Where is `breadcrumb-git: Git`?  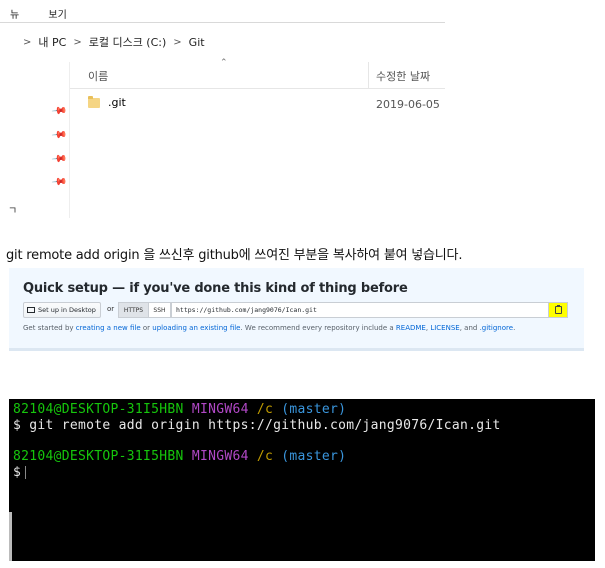
breadcrumb-git: Git is located at coordinates (197, 42).